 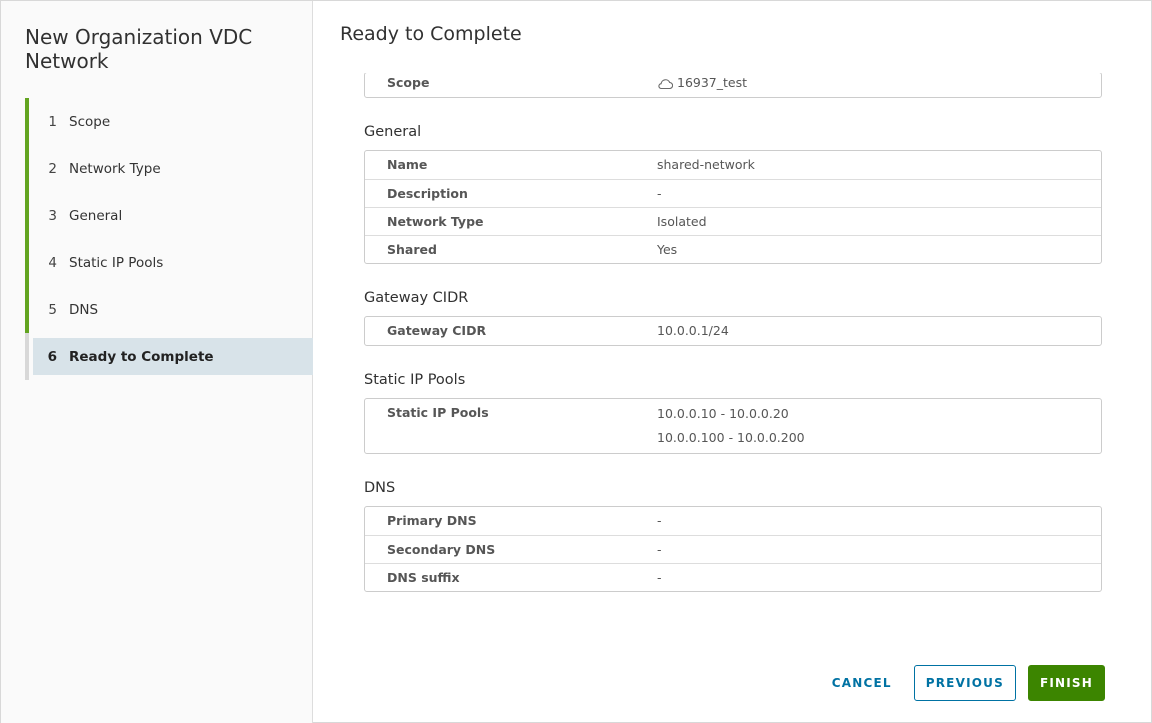 What do you see at coordinates (731, 437) in the screenshot?
I see `ip-pool-range: 10.0.0.100 - 10.0.0.200` at bounding box center [731, 437].